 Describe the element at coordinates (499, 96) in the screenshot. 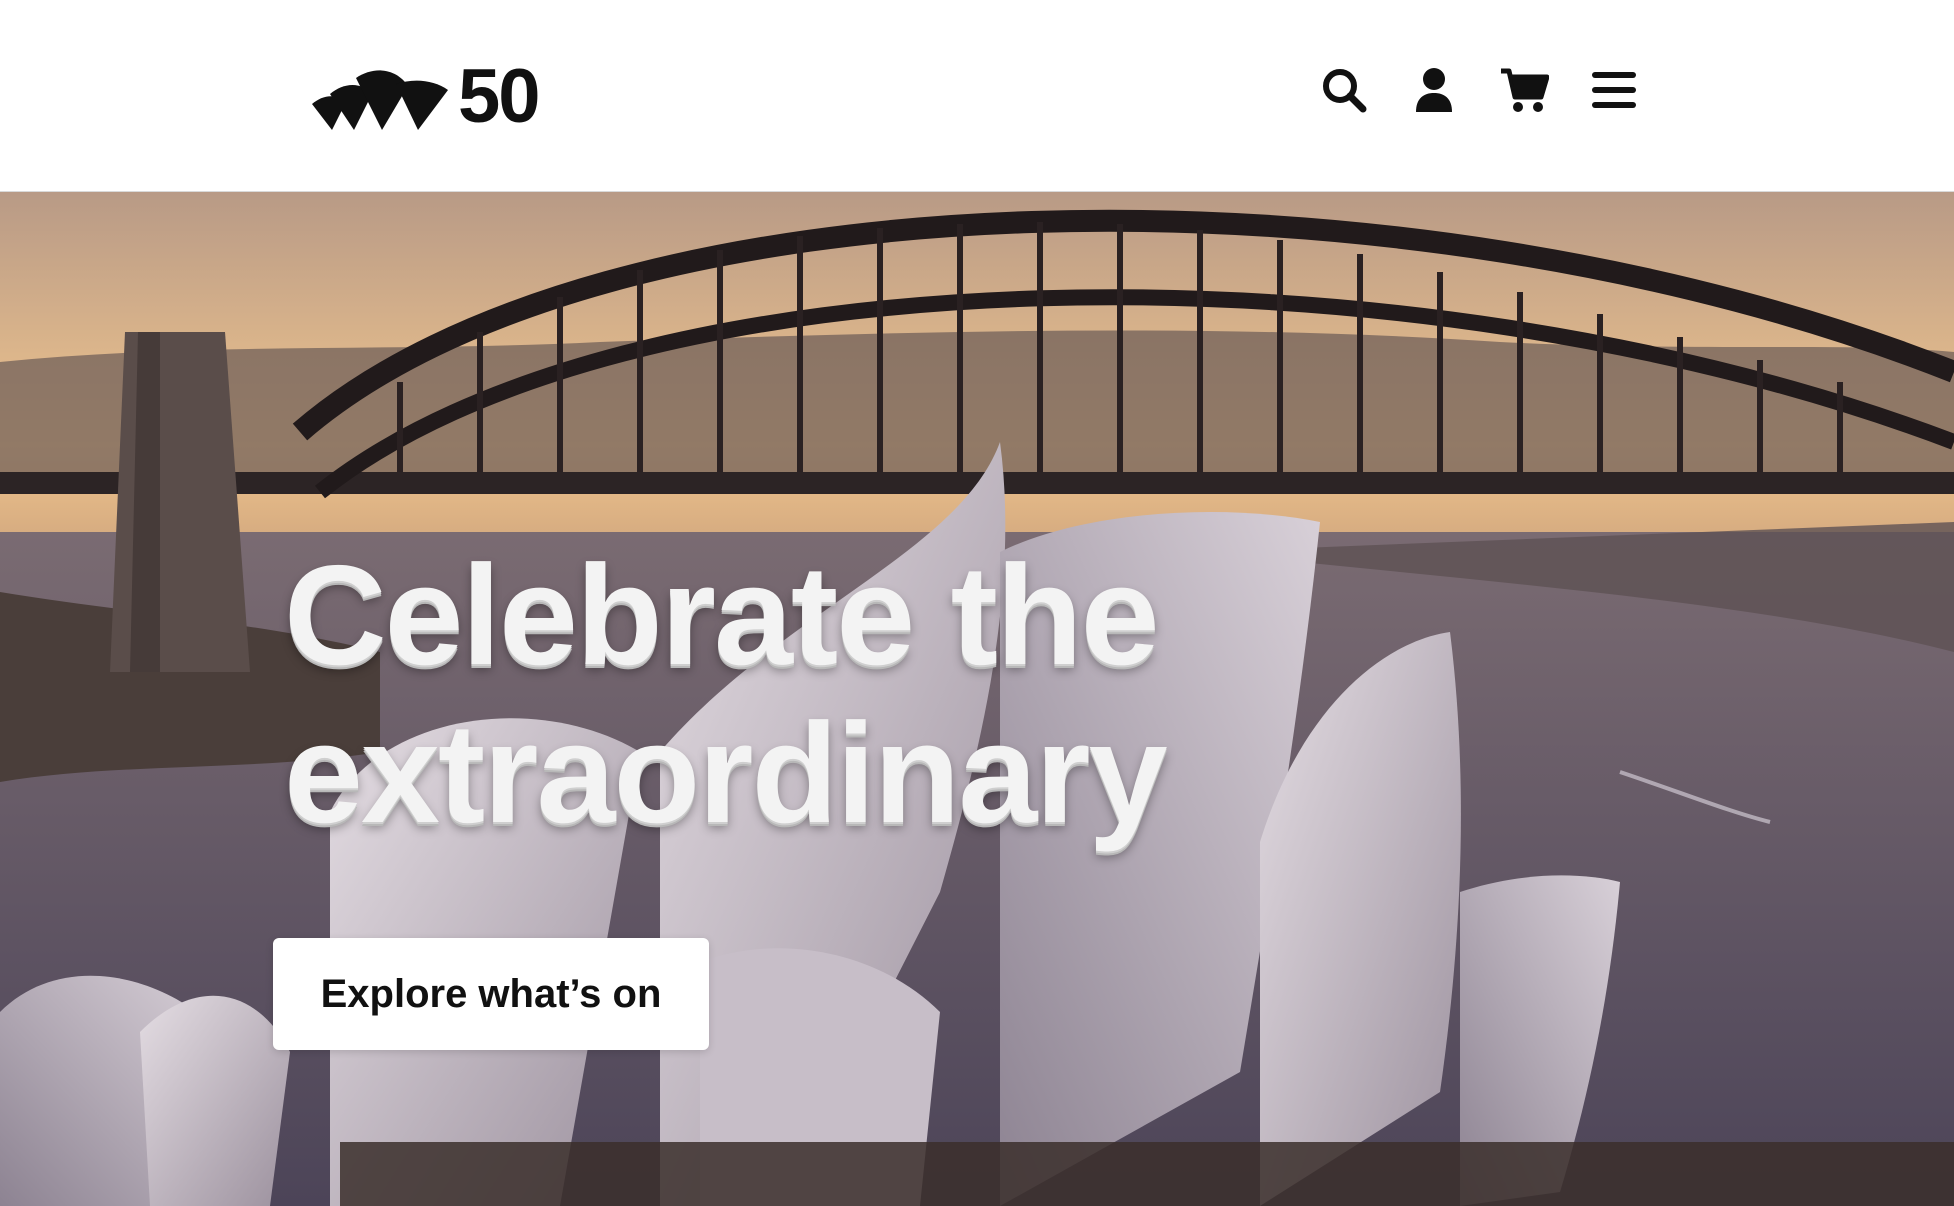

I see `logo-50-text: 50` at that location.